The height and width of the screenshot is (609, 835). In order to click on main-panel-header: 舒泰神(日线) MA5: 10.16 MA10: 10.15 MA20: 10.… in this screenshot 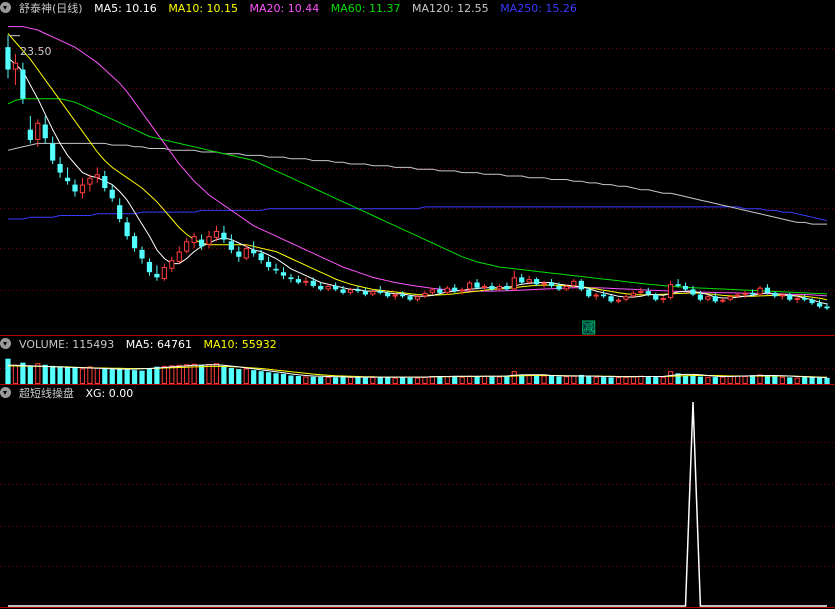, I will do `click(292, 9)`.